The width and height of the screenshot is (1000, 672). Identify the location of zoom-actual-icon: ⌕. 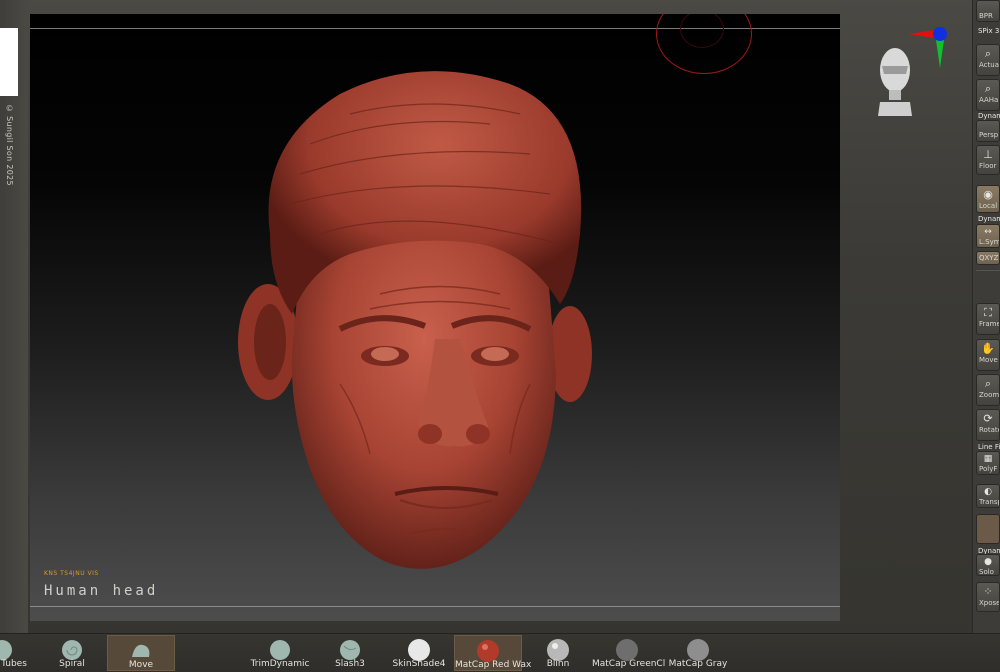
(988, 53).